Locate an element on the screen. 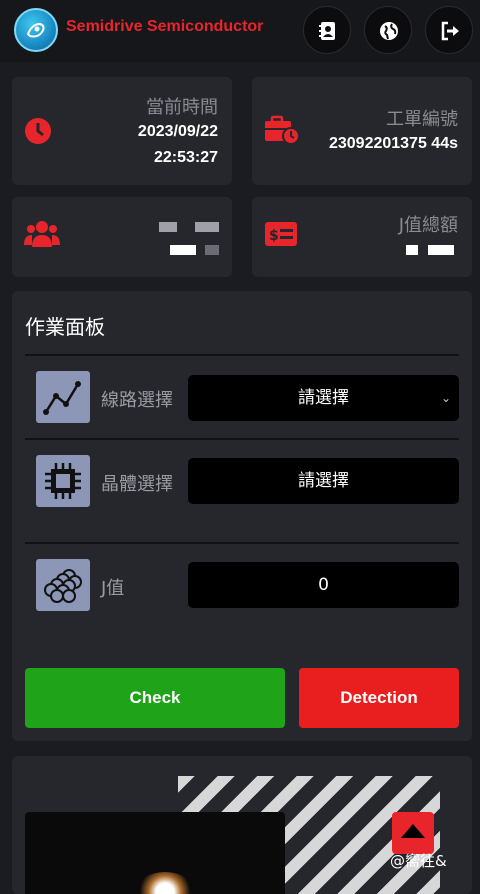 The image size is (480, 894). watermark: @嚮往& is located at coordinates (418, 861).